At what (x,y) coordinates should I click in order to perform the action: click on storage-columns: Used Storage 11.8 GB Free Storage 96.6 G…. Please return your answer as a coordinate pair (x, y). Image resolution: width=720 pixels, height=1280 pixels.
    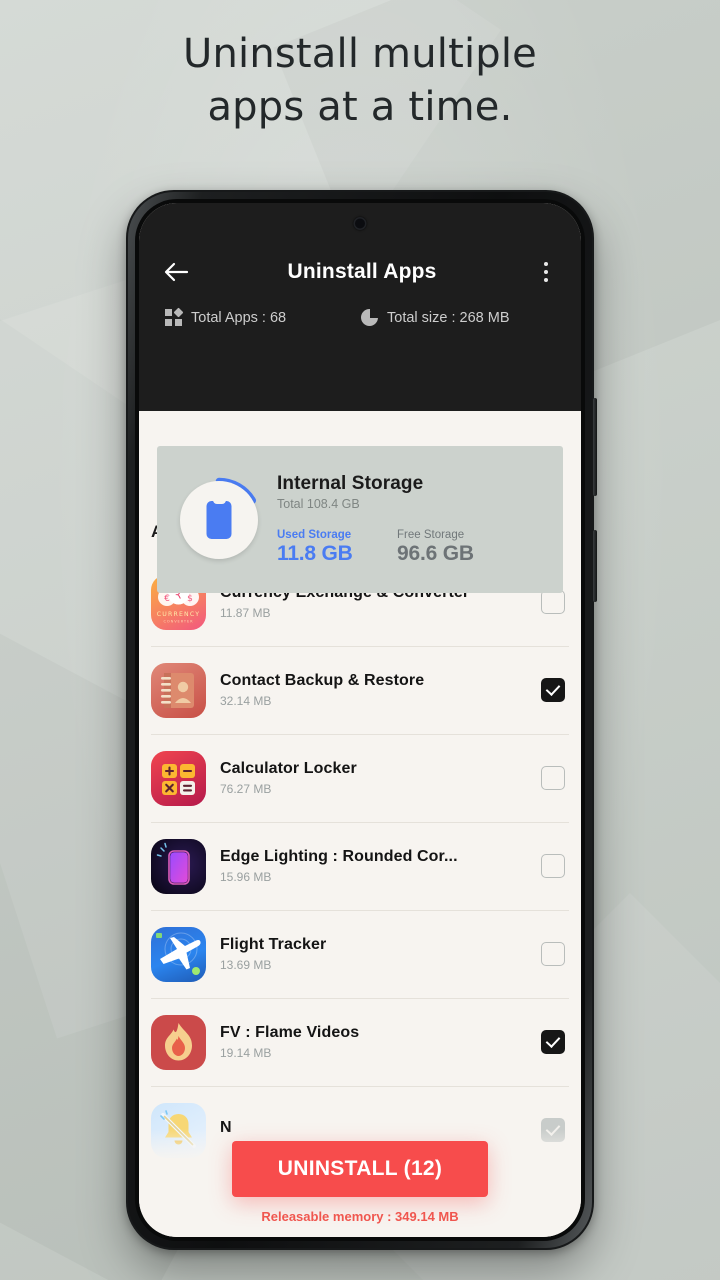
    Looking at the image, I should click on (418, 547).